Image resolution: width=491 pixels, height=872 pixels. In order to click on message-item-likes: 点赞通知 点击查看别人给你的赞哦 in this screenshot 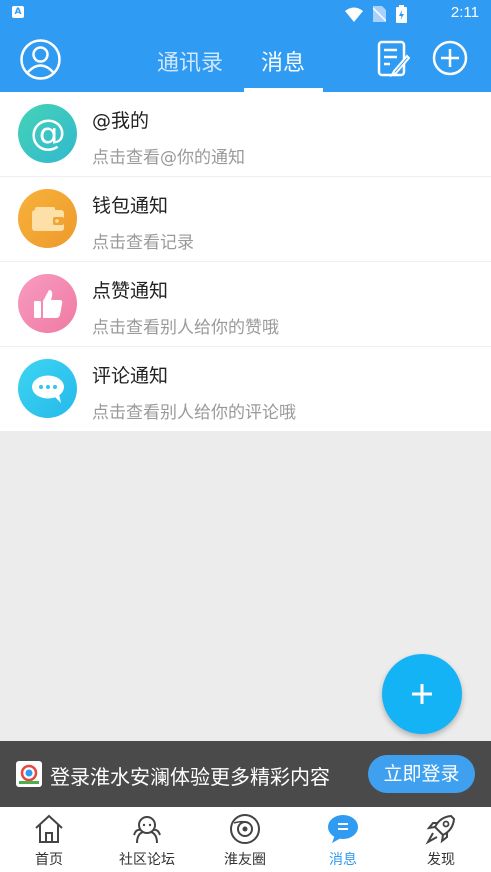, I will do `click(245, 303)`.